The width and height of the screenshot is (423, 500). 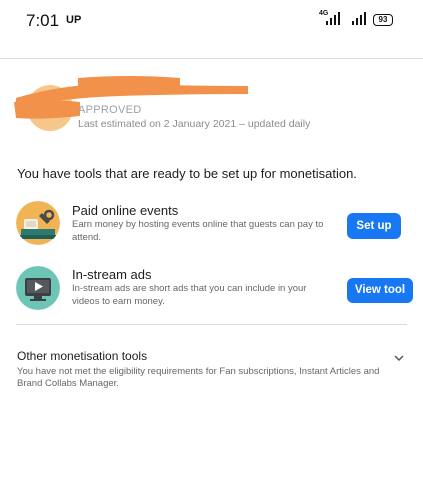 What do you see at coordinates (211, 22) in the screenshot?
I see `status-bar: 7:01 UP 4G 93` at bounding box center [211, 22].